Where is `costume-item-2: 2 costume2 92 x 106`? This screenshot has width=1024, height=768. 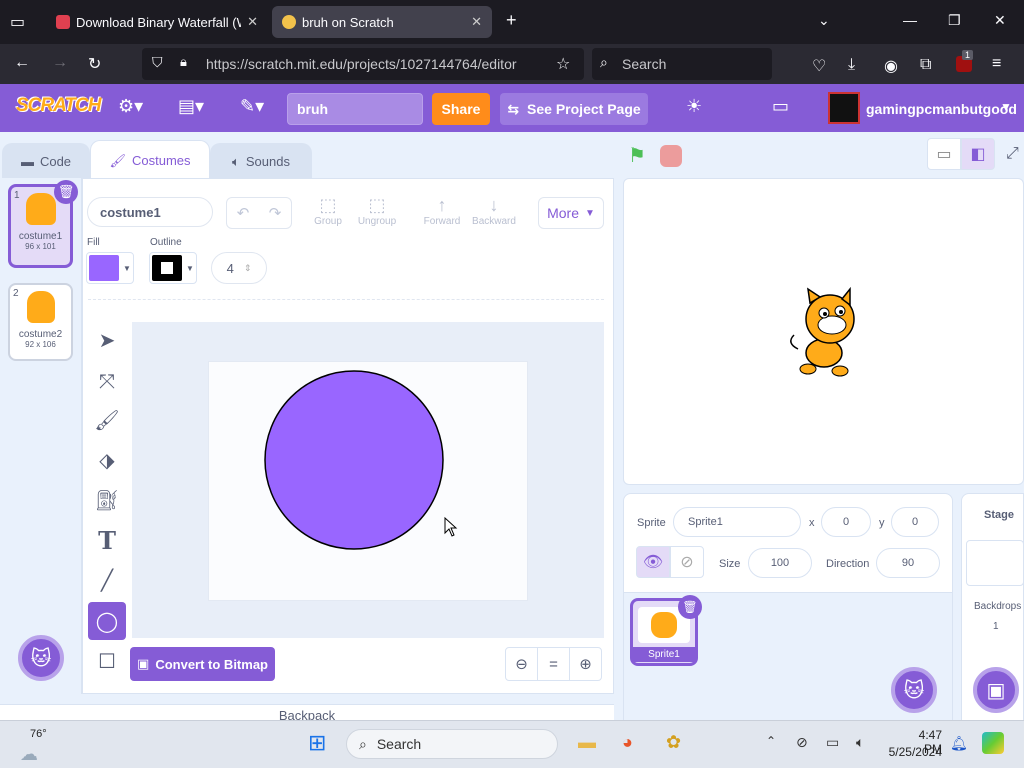
costume-item-2: 2 costume2 92 x 106 is located at coordinates (40, 322).